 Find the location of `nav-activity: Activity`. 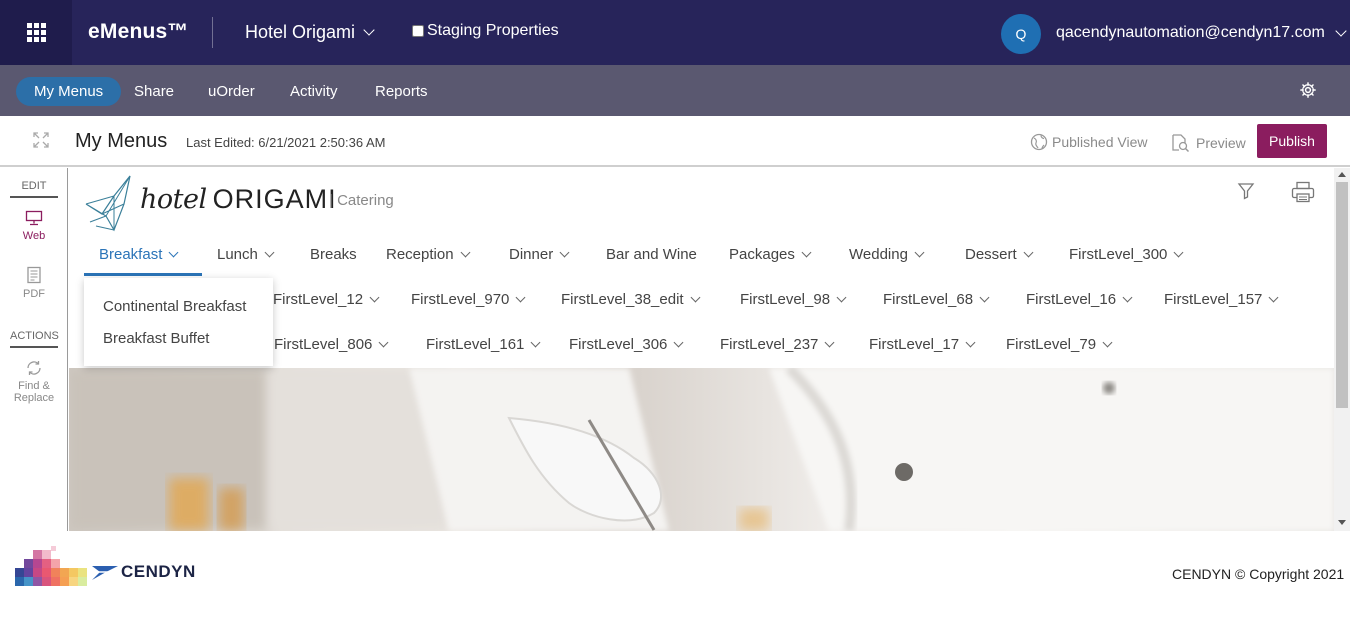

nav-activity: Activity is located at coordinates (314, 91).